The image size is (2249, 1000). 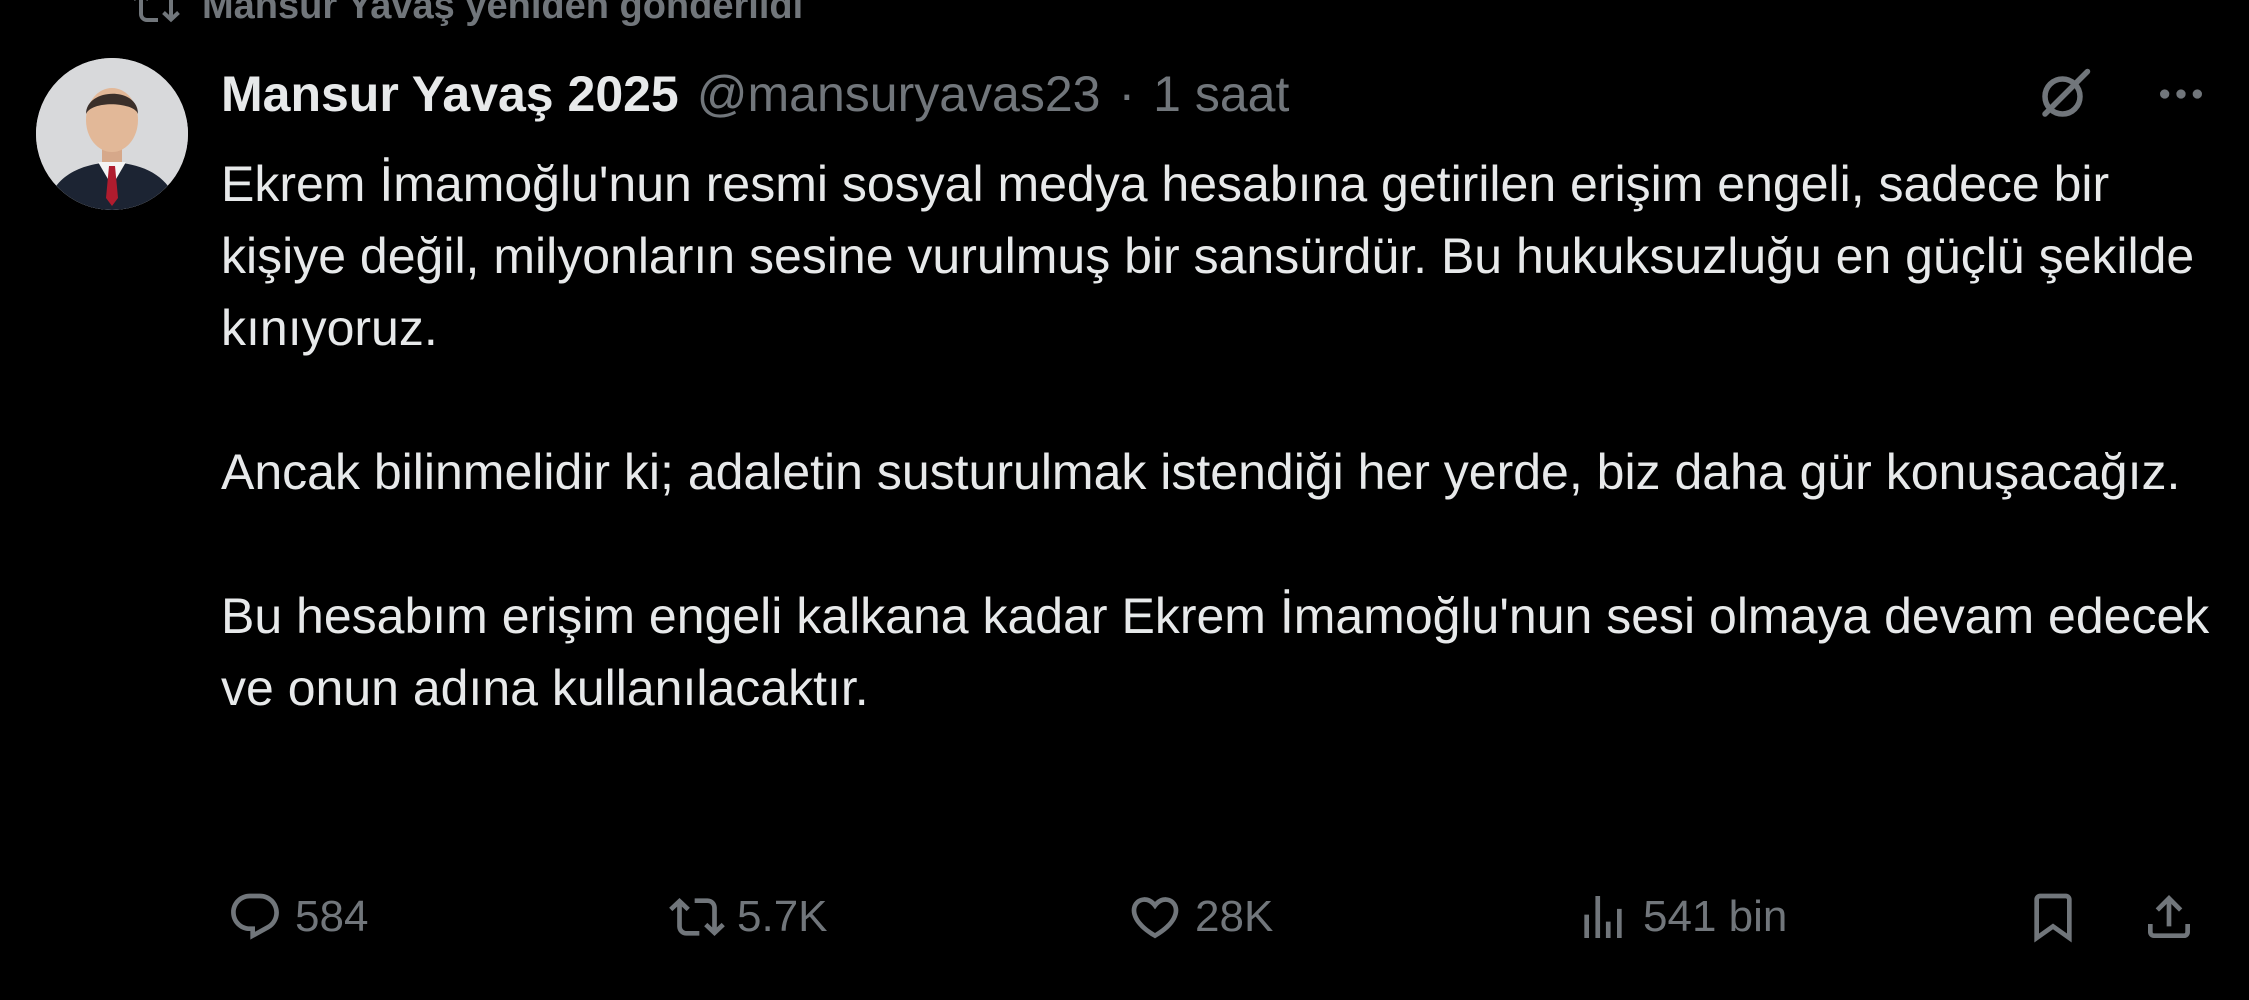 I want to click on heart-icon, so click(x=1155, y=918).